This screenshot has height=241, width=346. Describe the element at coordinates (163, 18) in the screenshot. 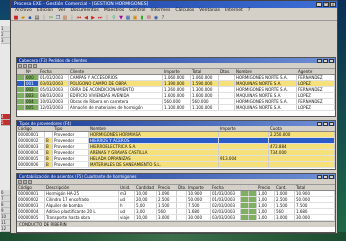

I see `help-icon: ?` at that location.